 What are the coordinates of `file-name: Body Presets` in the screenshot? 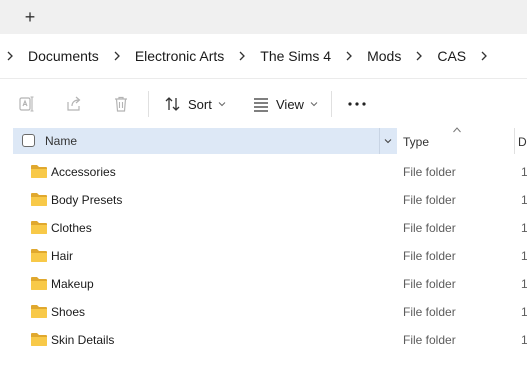 It's located at (87, 200).